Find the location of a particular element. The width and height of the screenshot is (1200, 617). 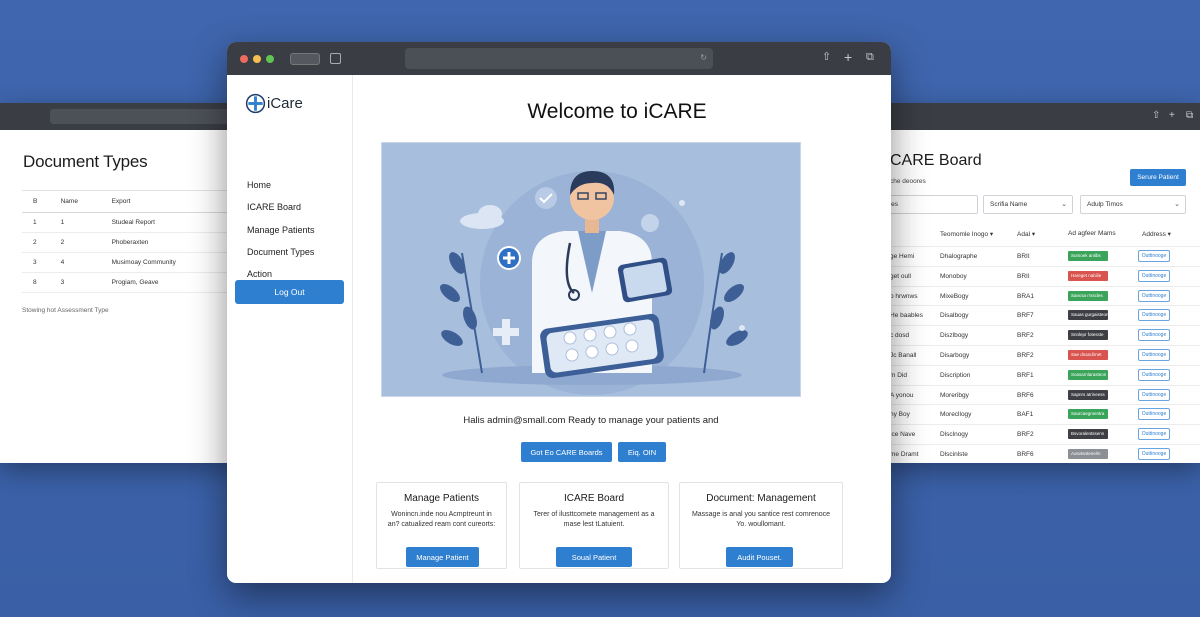

table-header-row: B Name Export is located at coordinates (129, 201).